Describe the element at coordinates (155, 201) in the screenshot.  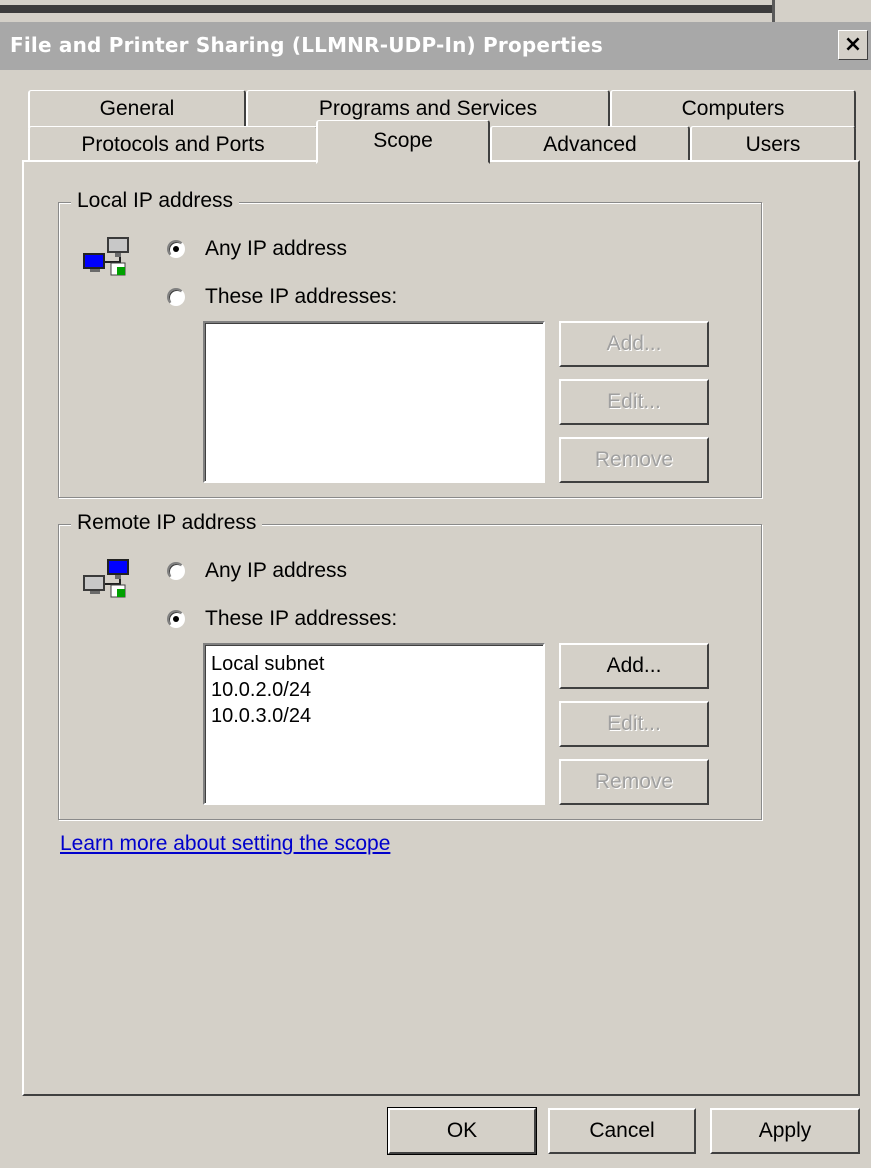
I see `local-ip-legend: Local IP address` at that location.